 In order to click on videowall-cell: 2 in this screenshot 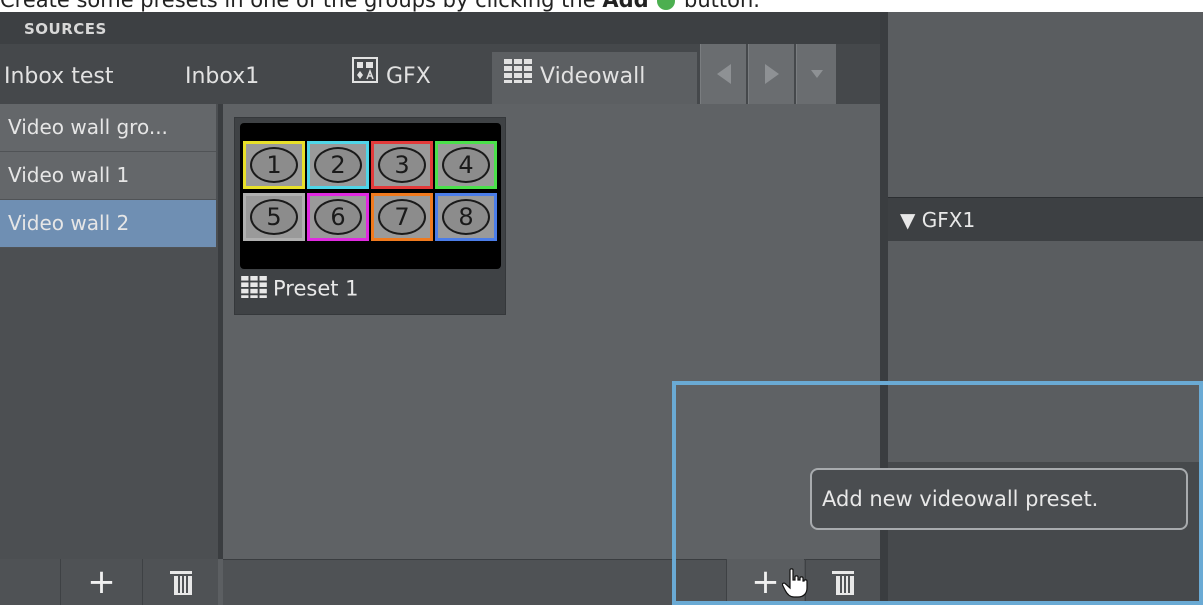, I will do `click(338, 165)`.